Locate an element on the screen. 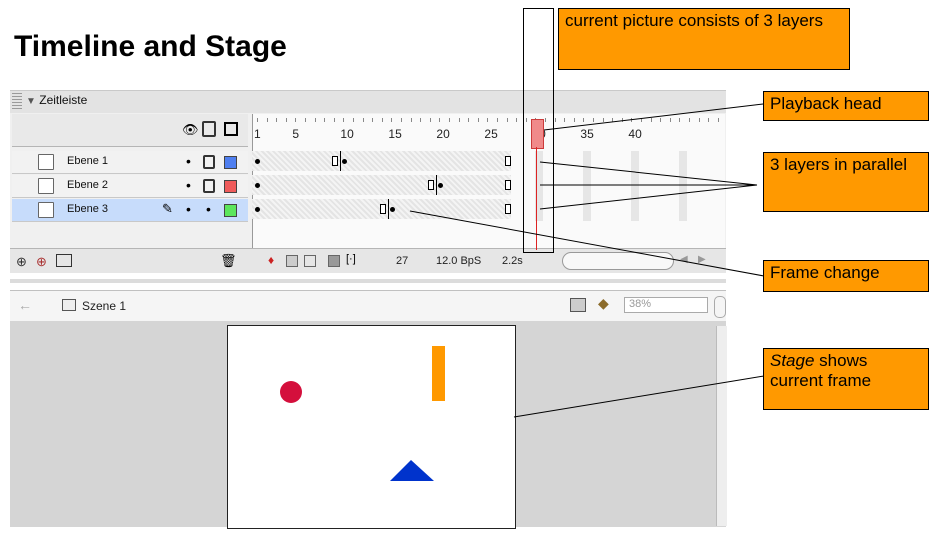  callout-playback-head-text: Playback head is located at coordinates (826, 103).